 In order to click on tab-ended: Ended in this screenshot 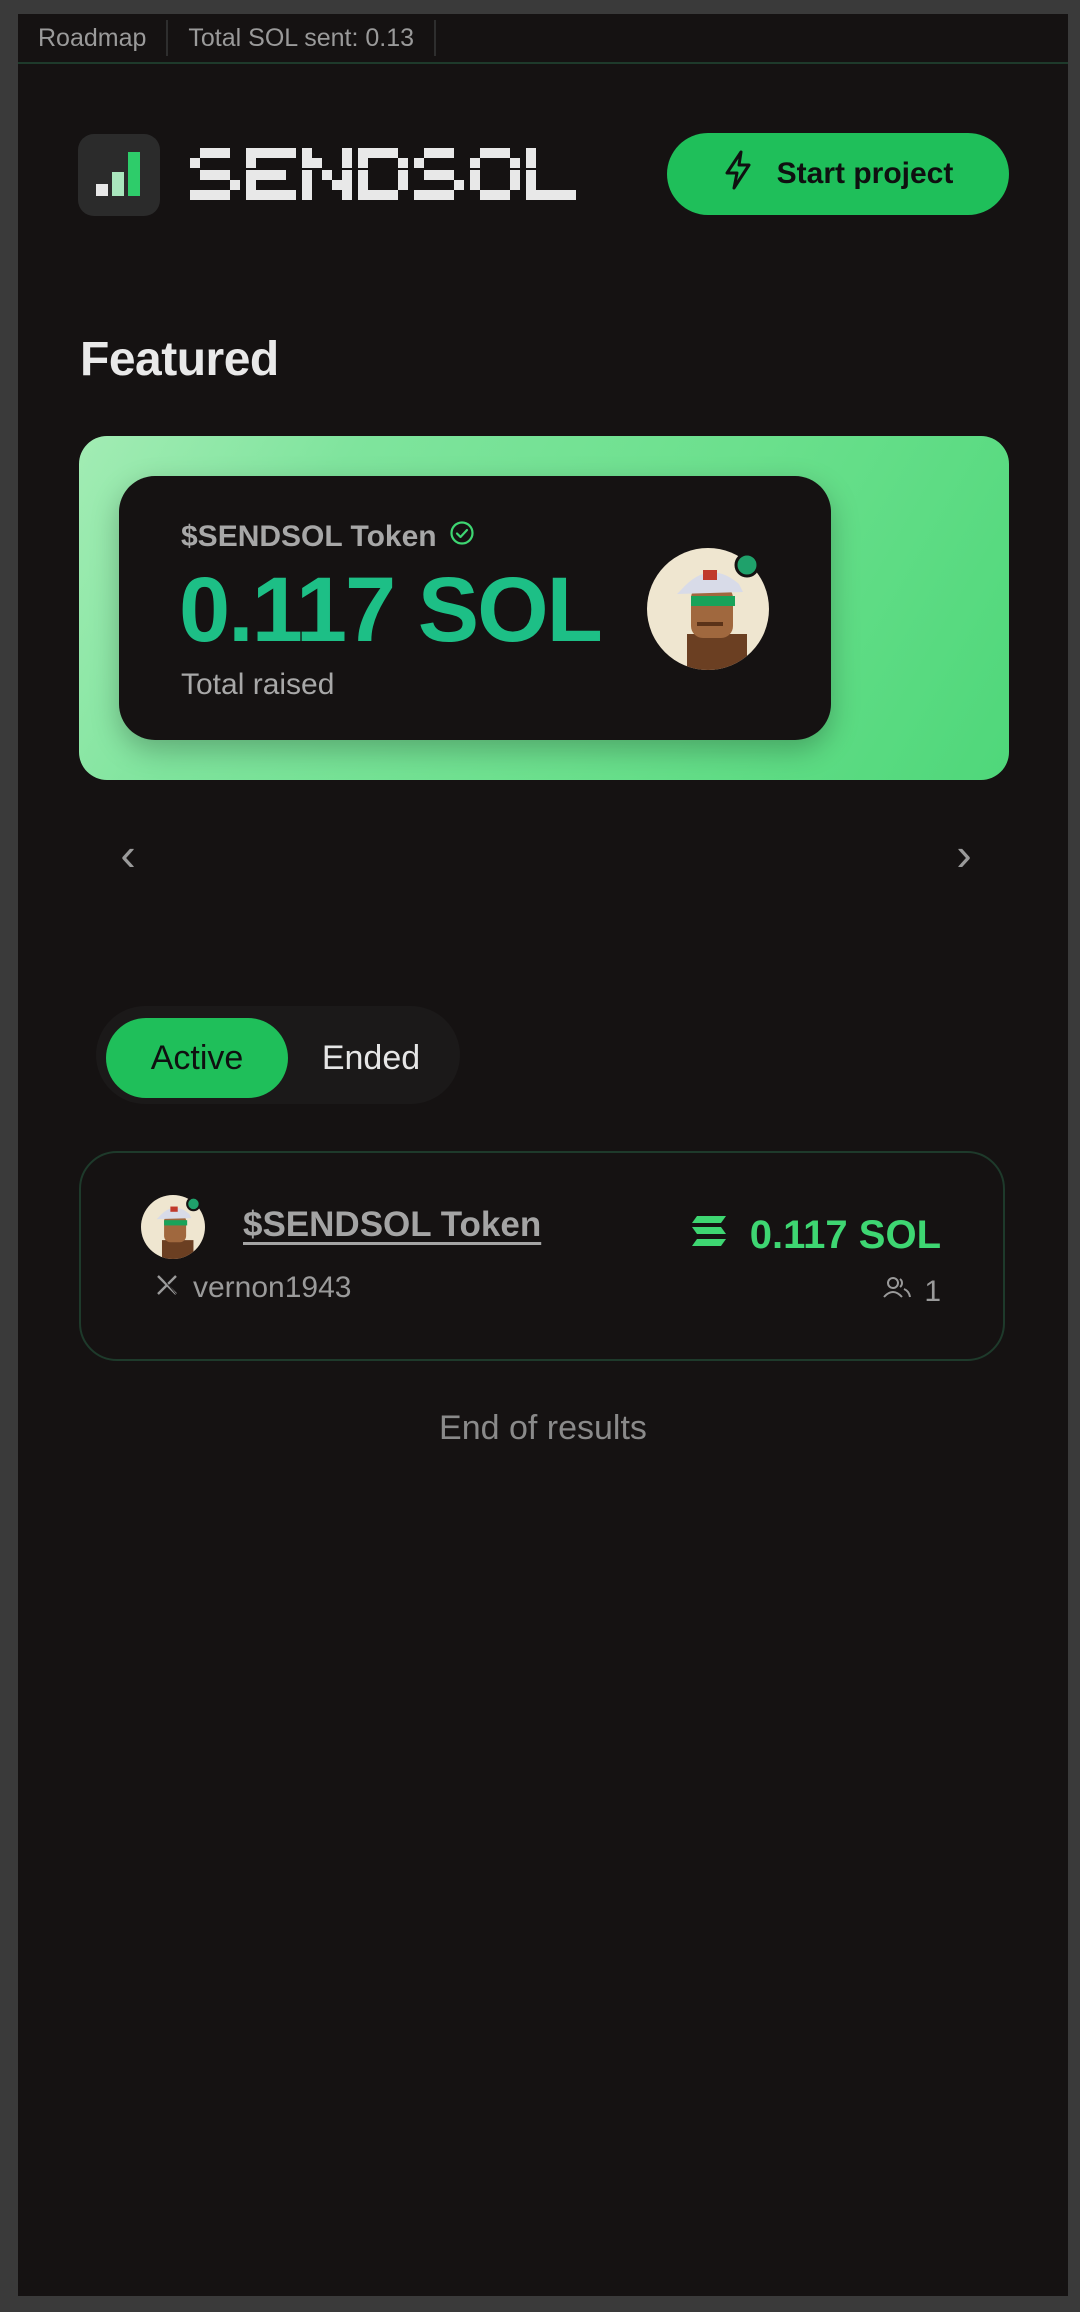, I will do `click(371, 1058)`.